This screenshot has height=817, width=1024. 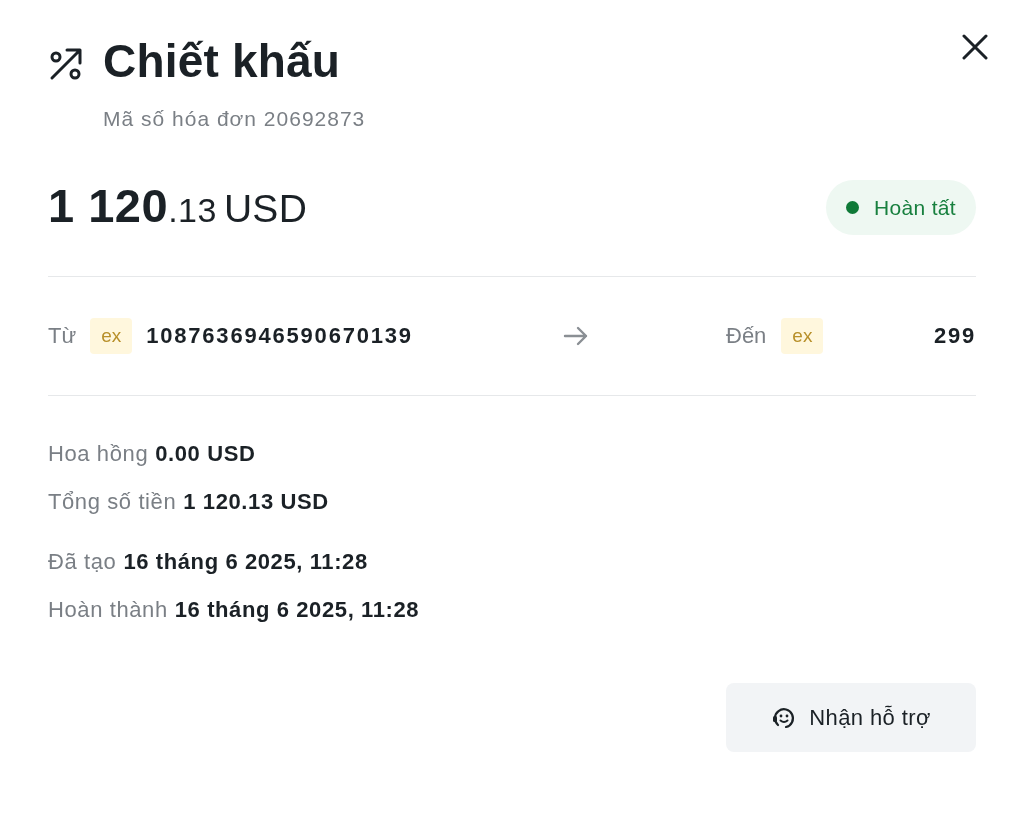 I want to click on arrow-right-icon, so click(x=576, y=336).